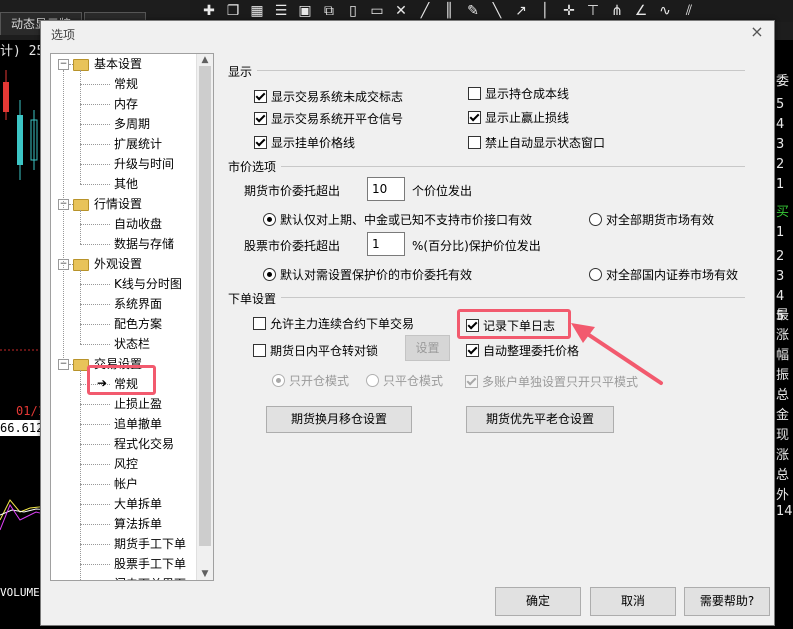  I want to click on tree-item: 多周期, so click(132, 124).